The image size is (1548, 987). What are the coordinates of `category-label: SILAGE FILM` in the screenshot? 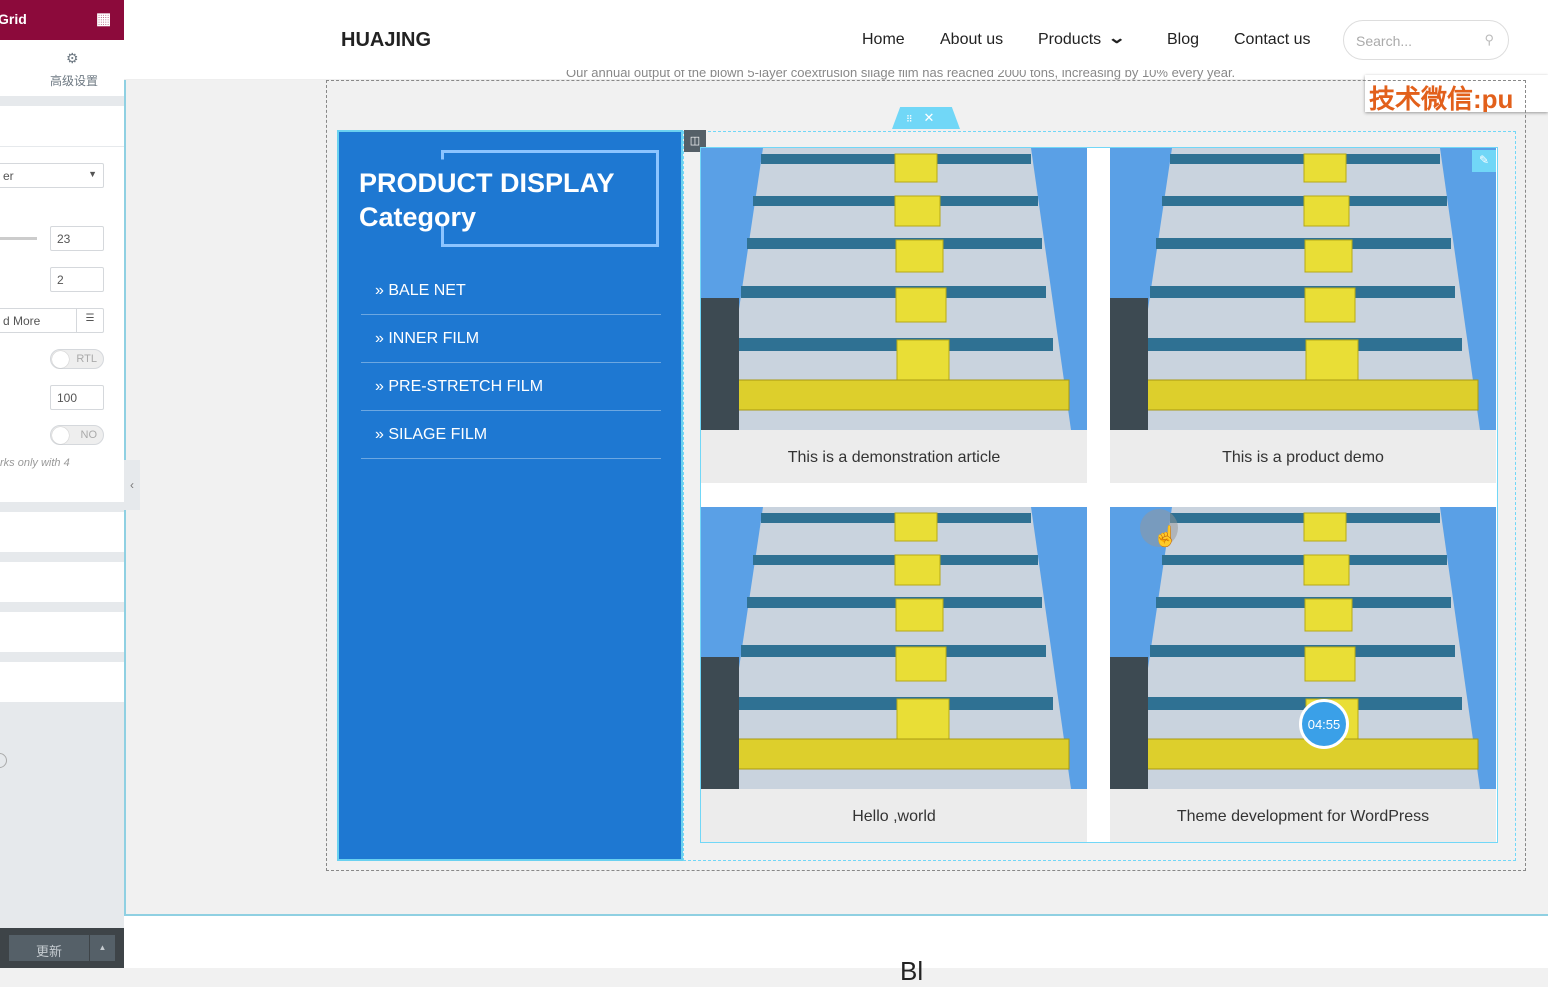 It's located at (438, 434).